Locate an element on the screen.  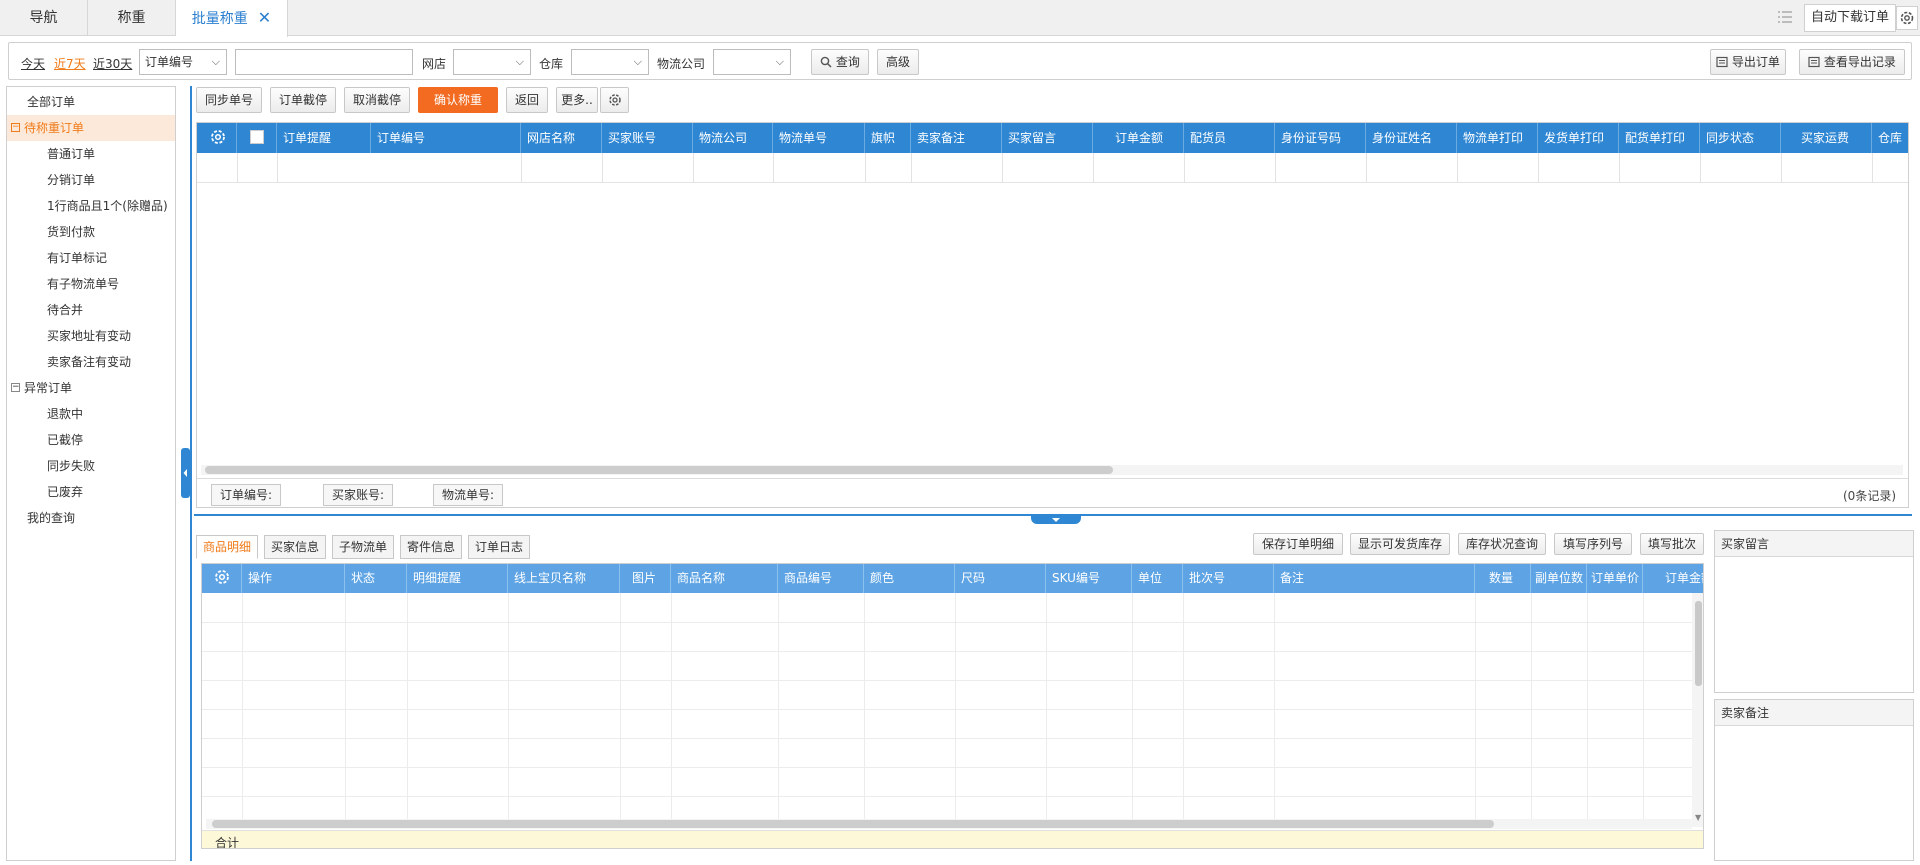
col-header: 身份证姓名 is located at coordinates (1411, 138).